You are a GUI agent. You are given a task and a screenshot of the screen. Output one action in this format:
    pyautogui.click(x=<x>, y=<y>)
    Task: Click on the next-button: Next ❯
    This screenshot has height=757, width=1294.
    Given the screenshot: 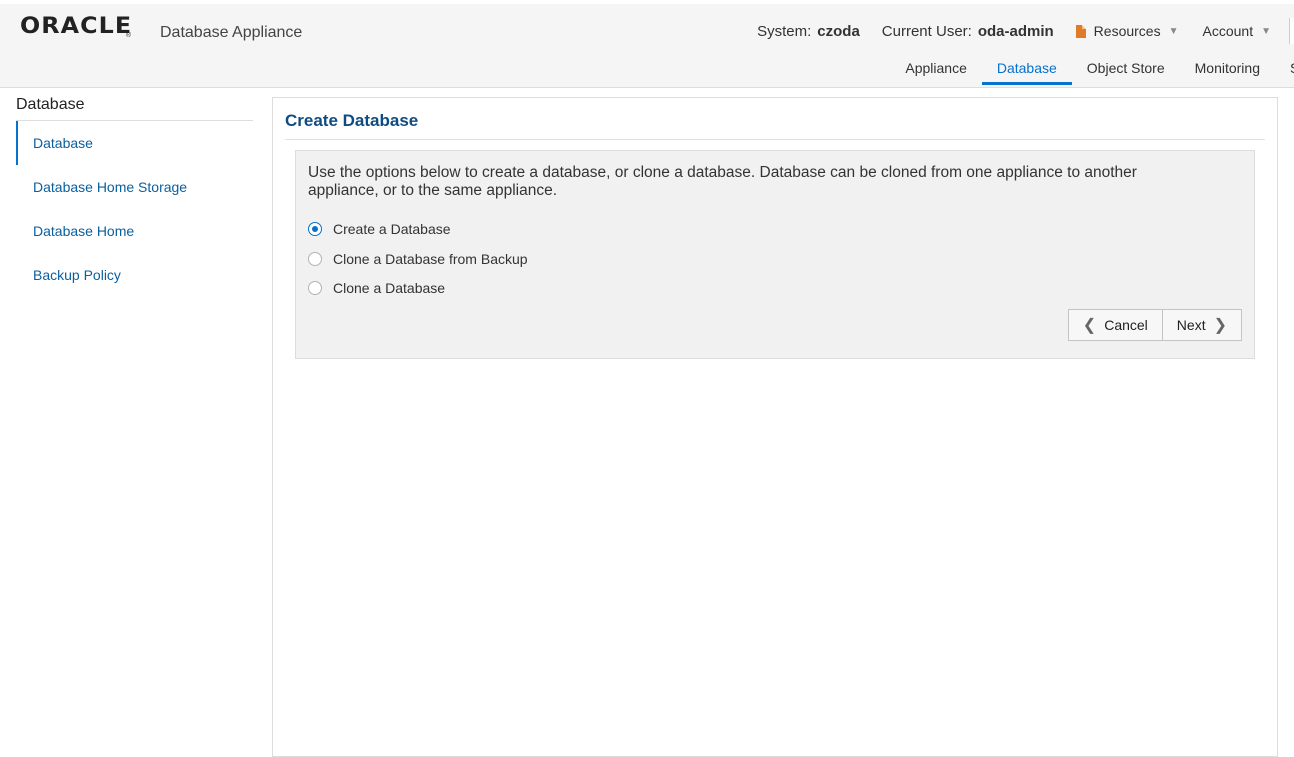 What is the action you would take?
    pyautogui.click(x=1202, y=325)
    